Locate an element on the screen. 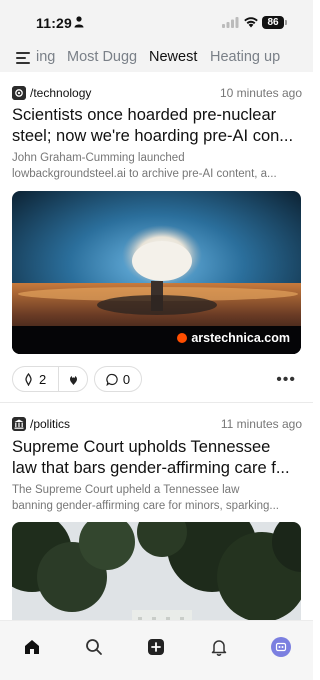 The image size is (320, 680). post-header: /technology 10 minutes ago is located at coordinates (157, 94).